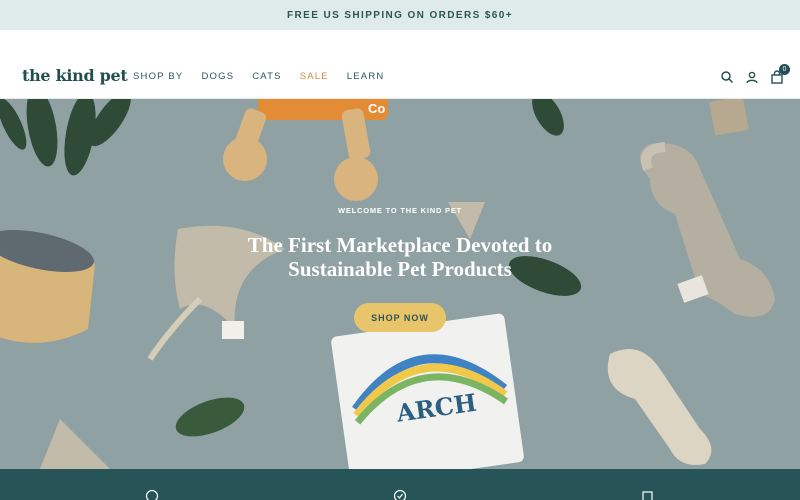  I want to click on paw-icon, so click(152, 494).